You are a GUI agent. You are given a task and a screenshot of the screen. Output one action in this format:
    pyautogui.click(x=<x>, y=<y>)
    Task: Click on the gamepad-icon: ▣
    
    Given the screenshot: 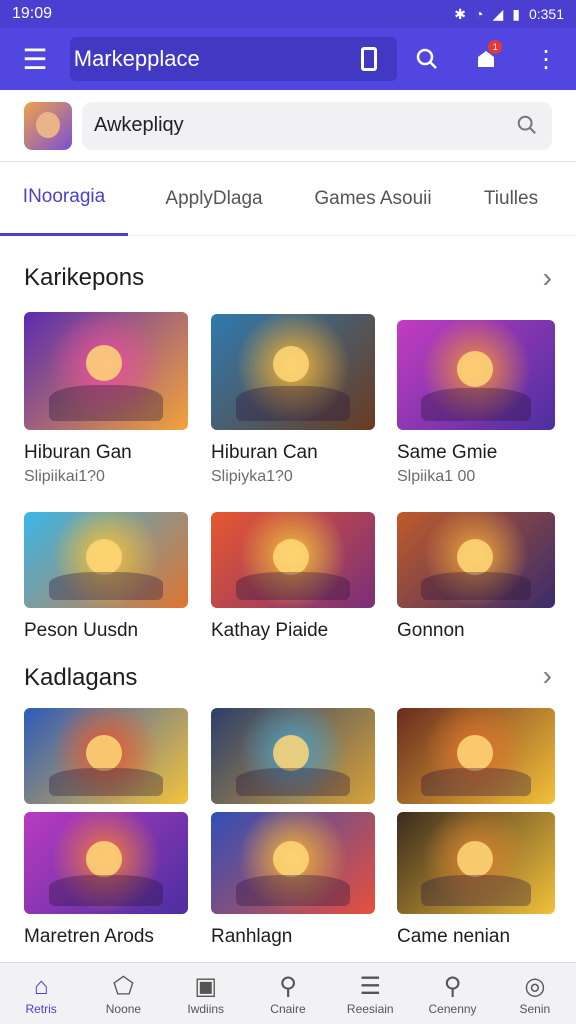 What is the action you would take?
    pyautogui.click(x=206, y=986)
    